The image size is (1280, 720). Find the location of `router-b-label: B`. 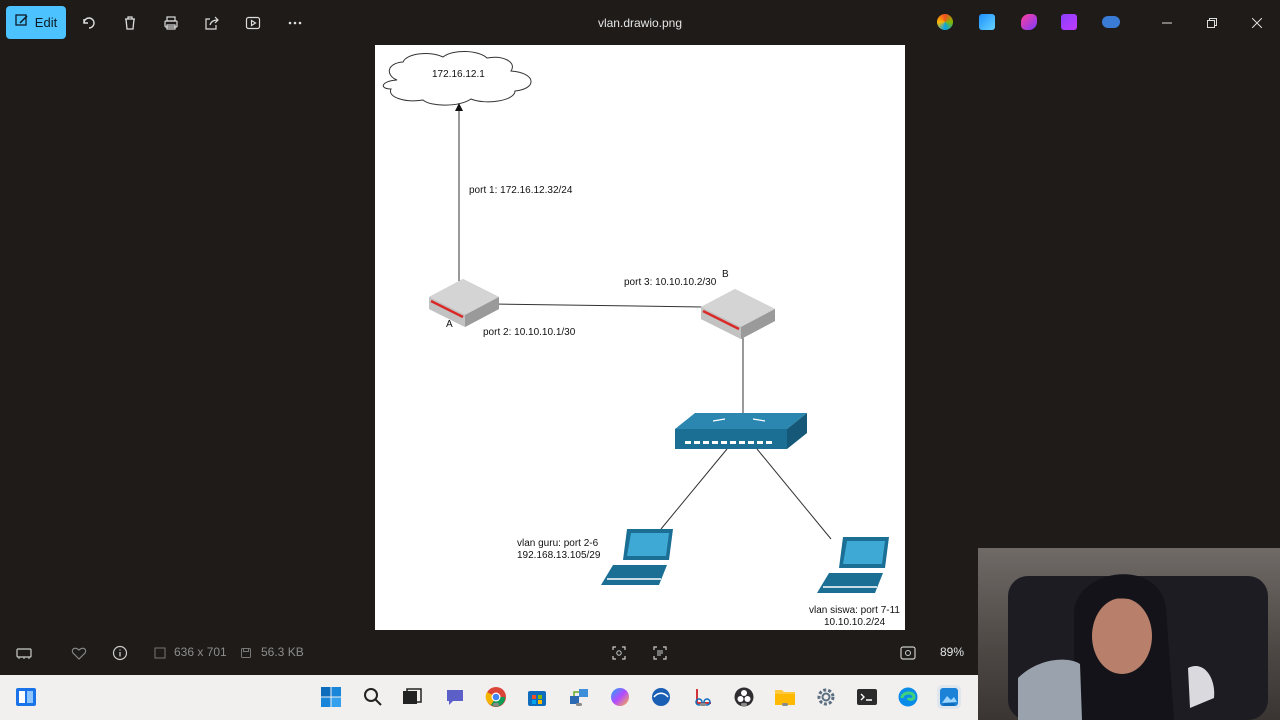

router-b-label: B is located at coordinates (725, 274).